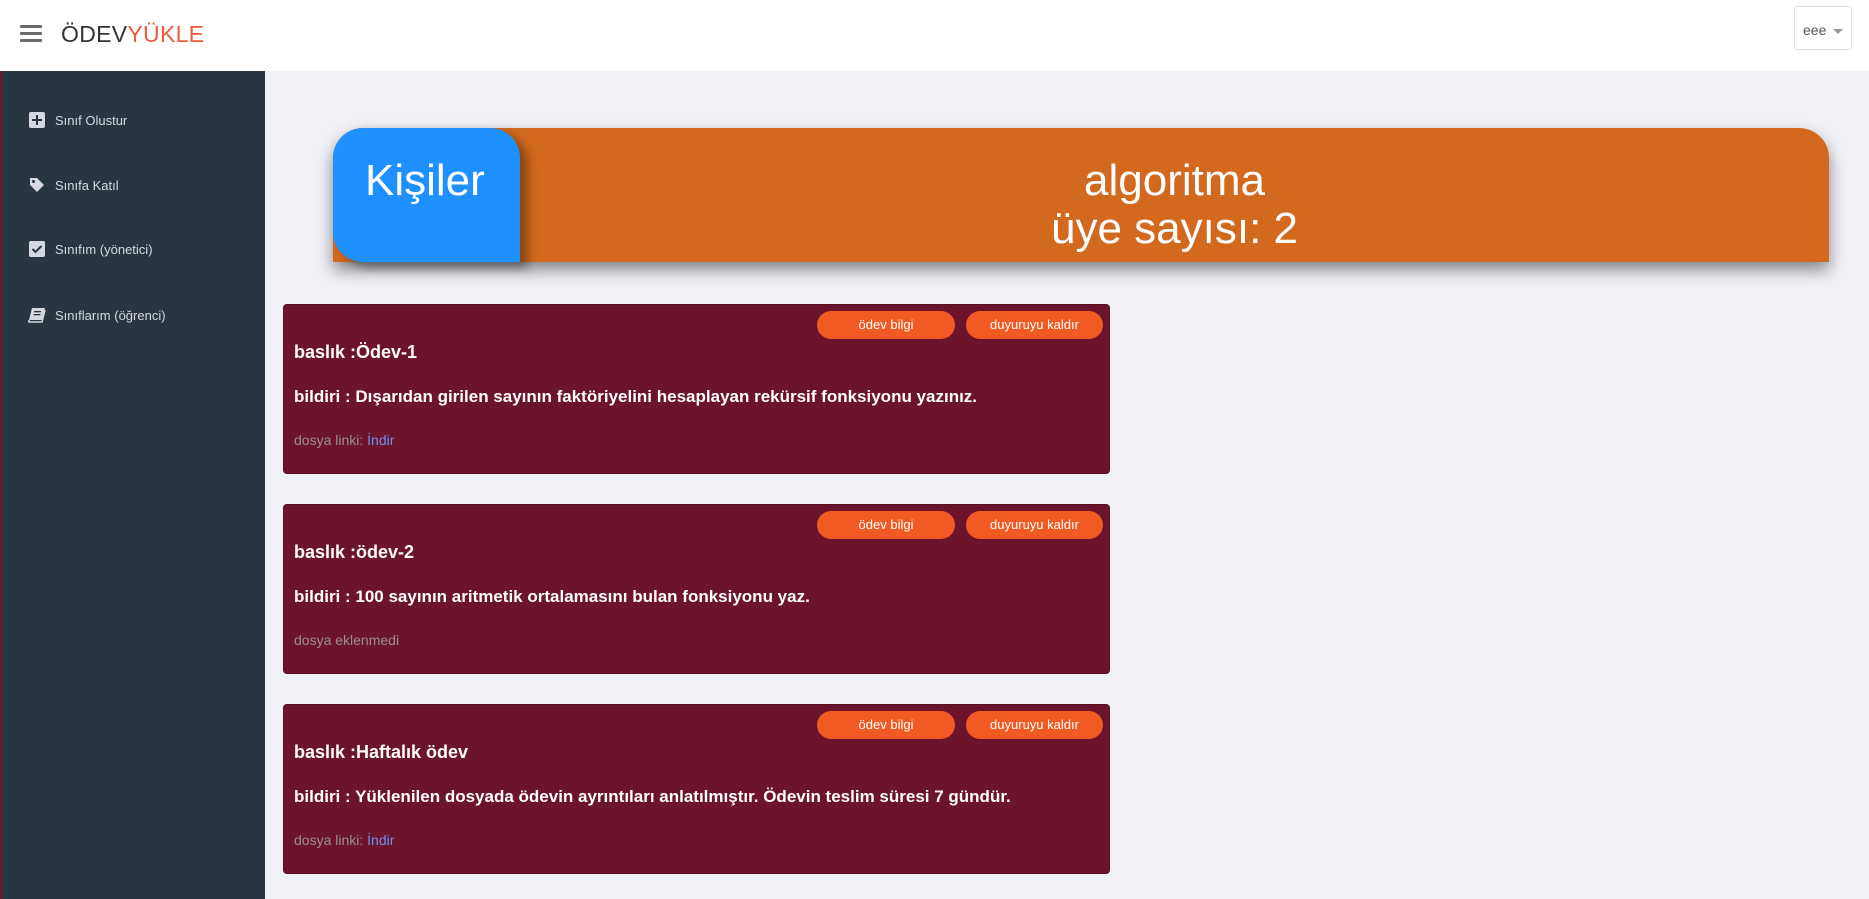 This screenshot has width=1869, height=899. Describe the element at coordinates (381, 752) in the screenshot. I see `assignment-title: baslık :Haftalık ödev` at that location.